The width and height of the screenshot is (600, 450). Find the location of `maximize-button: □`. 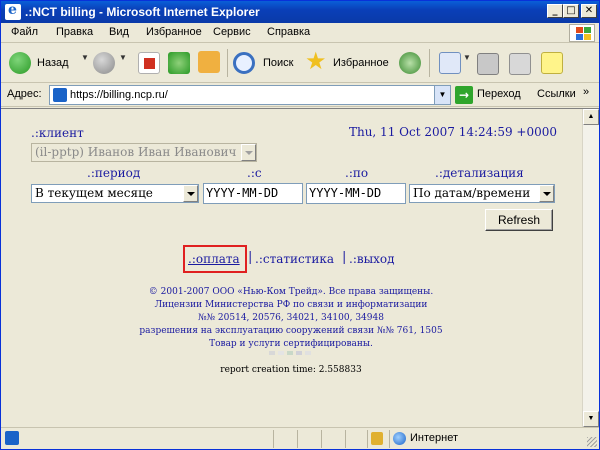

maximize-button: □ is located at coordinates (571, 11).